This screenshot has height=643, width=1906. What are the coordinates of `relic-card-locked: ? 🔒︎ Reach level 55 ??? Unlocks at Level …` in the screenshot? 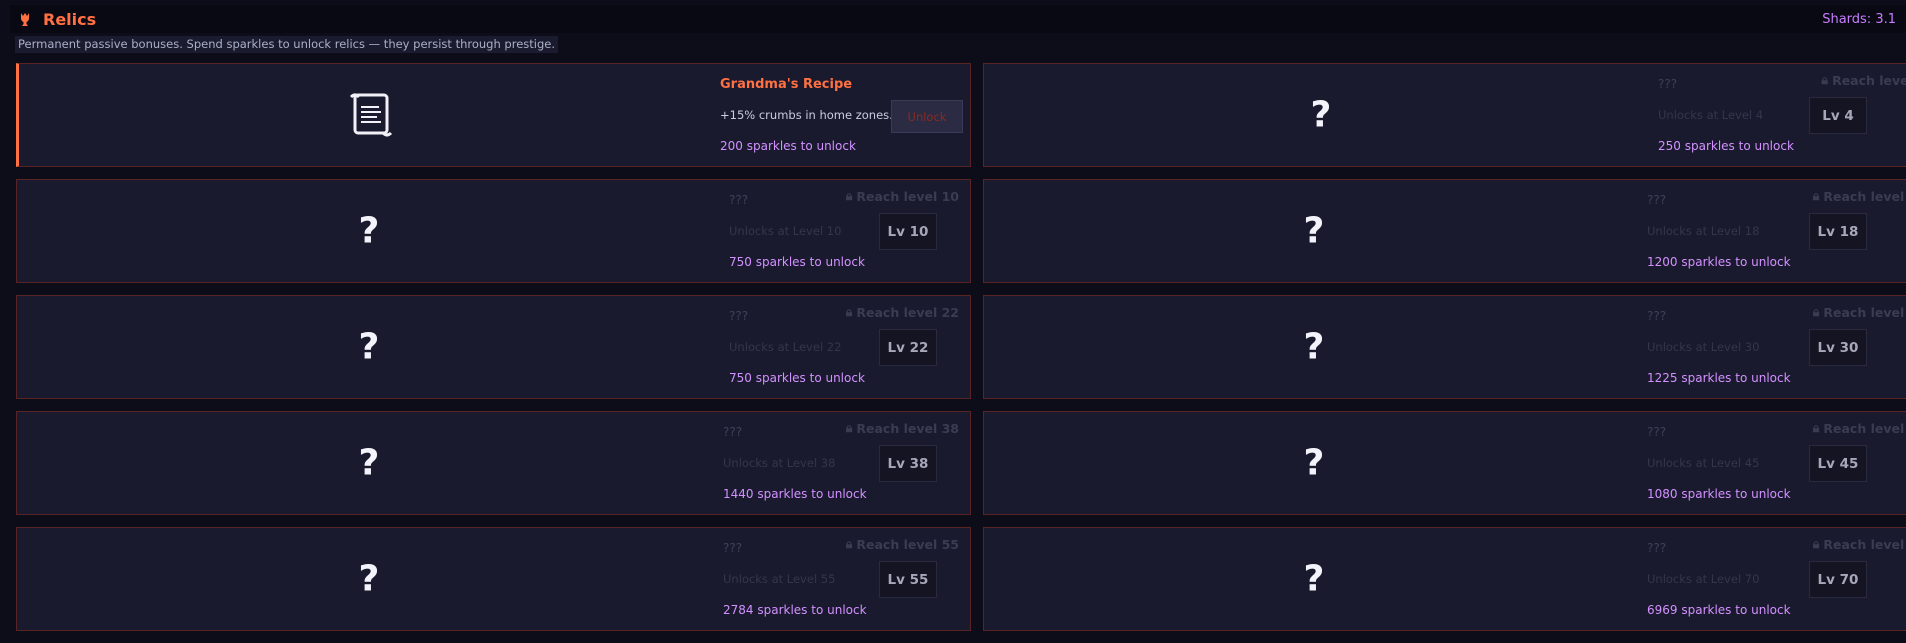 It's located at (493, 579).